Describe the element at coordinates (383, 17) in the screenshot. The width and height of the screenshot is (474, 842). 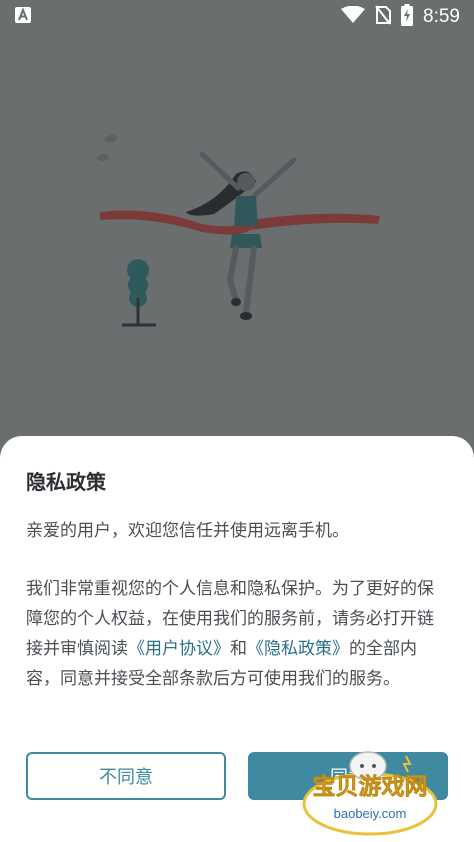
I see `no-sim-icon` at that location.